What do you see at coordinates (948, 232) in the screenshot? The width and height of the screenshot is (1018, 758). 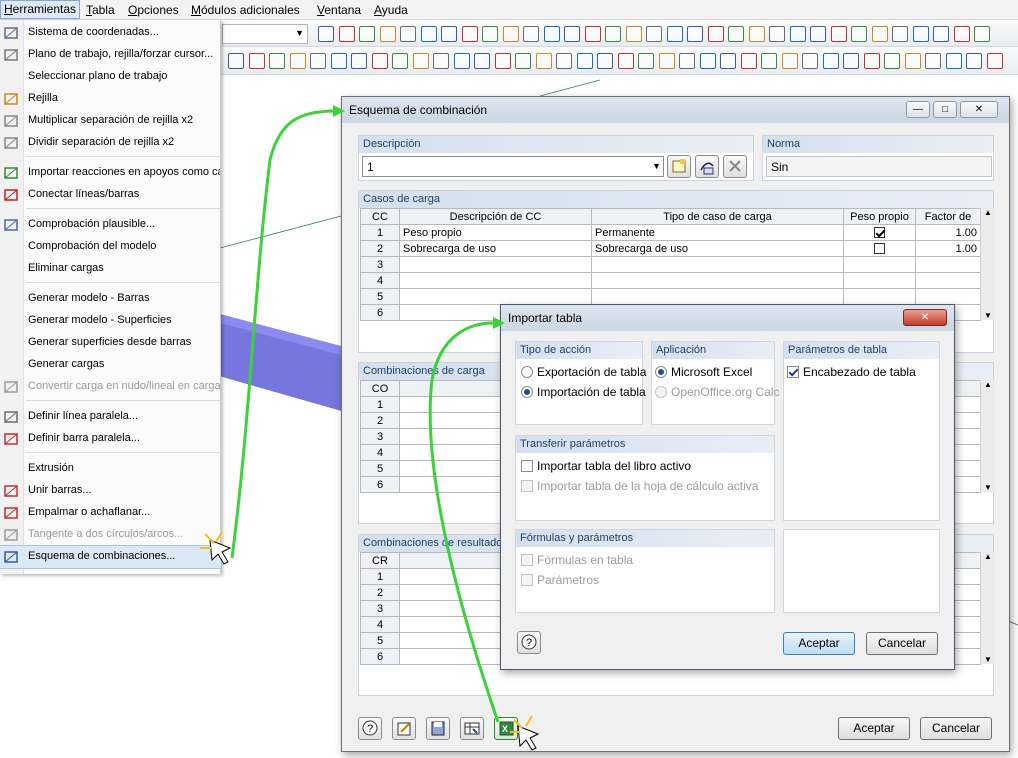 I see `table-cell: 1.00` at bounding box center [948, 232].